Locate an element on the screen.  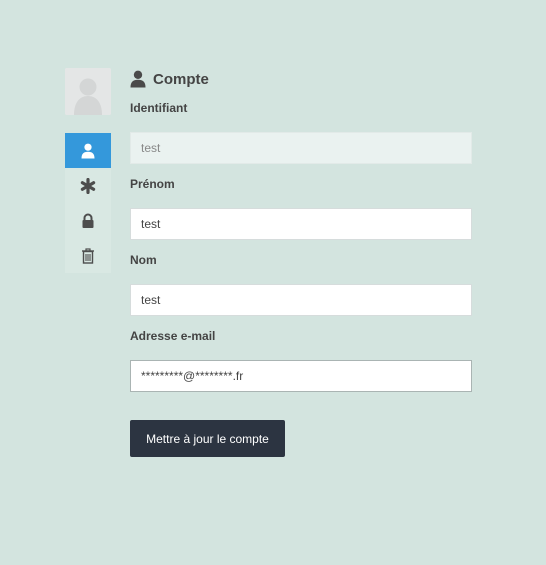
profile-sidebar is located at coordinates (88, 170).